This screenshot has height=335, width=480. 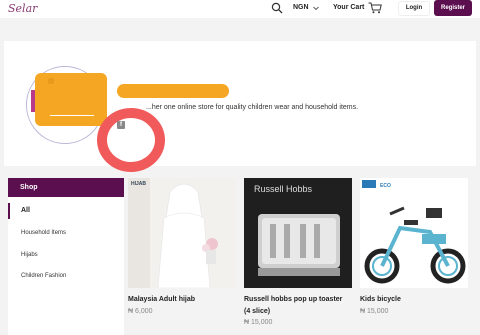 I want to click on facebook-icon: f, so click(x=121, y=125).